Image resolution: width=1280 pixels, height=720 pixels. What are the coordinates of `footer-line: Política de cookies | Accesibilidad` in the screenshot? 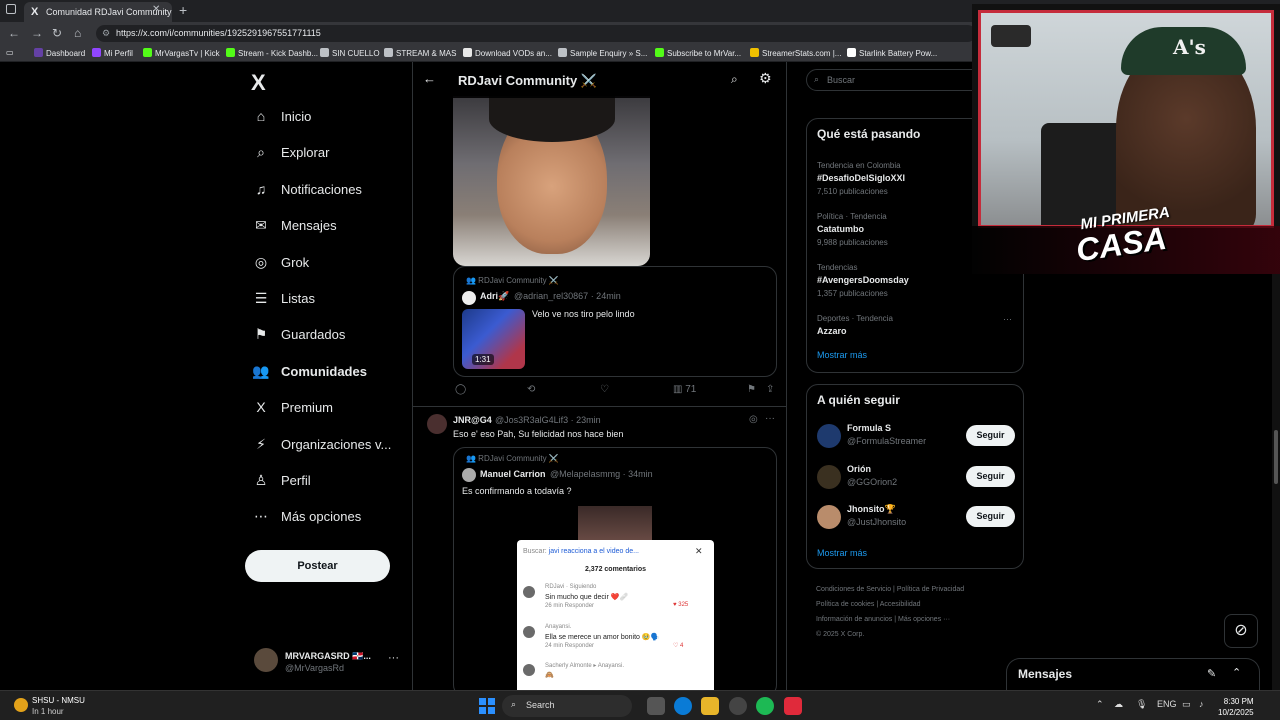 It's located at (916, 604).